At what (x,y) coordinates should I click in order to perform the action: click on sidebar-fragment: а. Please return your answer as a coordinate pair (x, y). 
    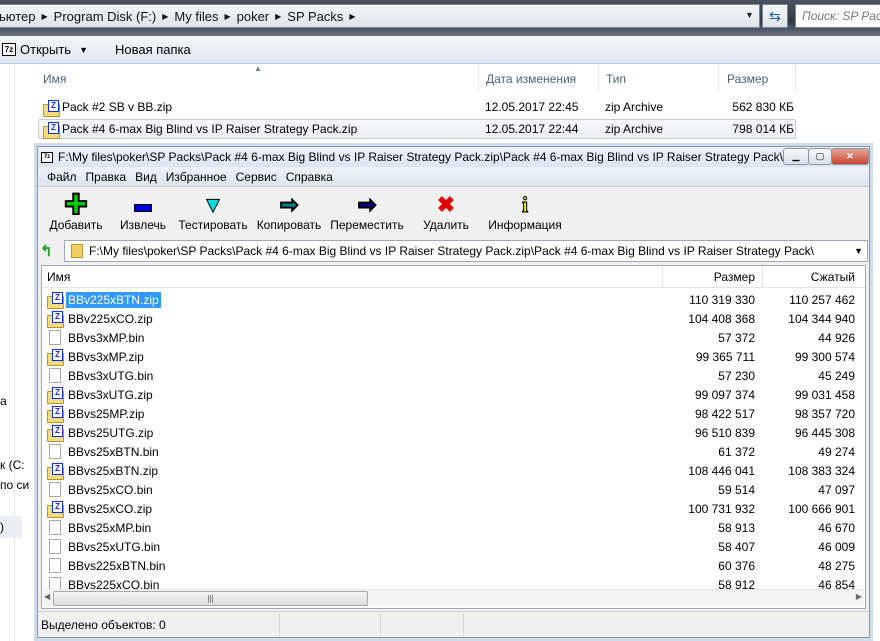
    Looking at the image, I should click on (3, 401).